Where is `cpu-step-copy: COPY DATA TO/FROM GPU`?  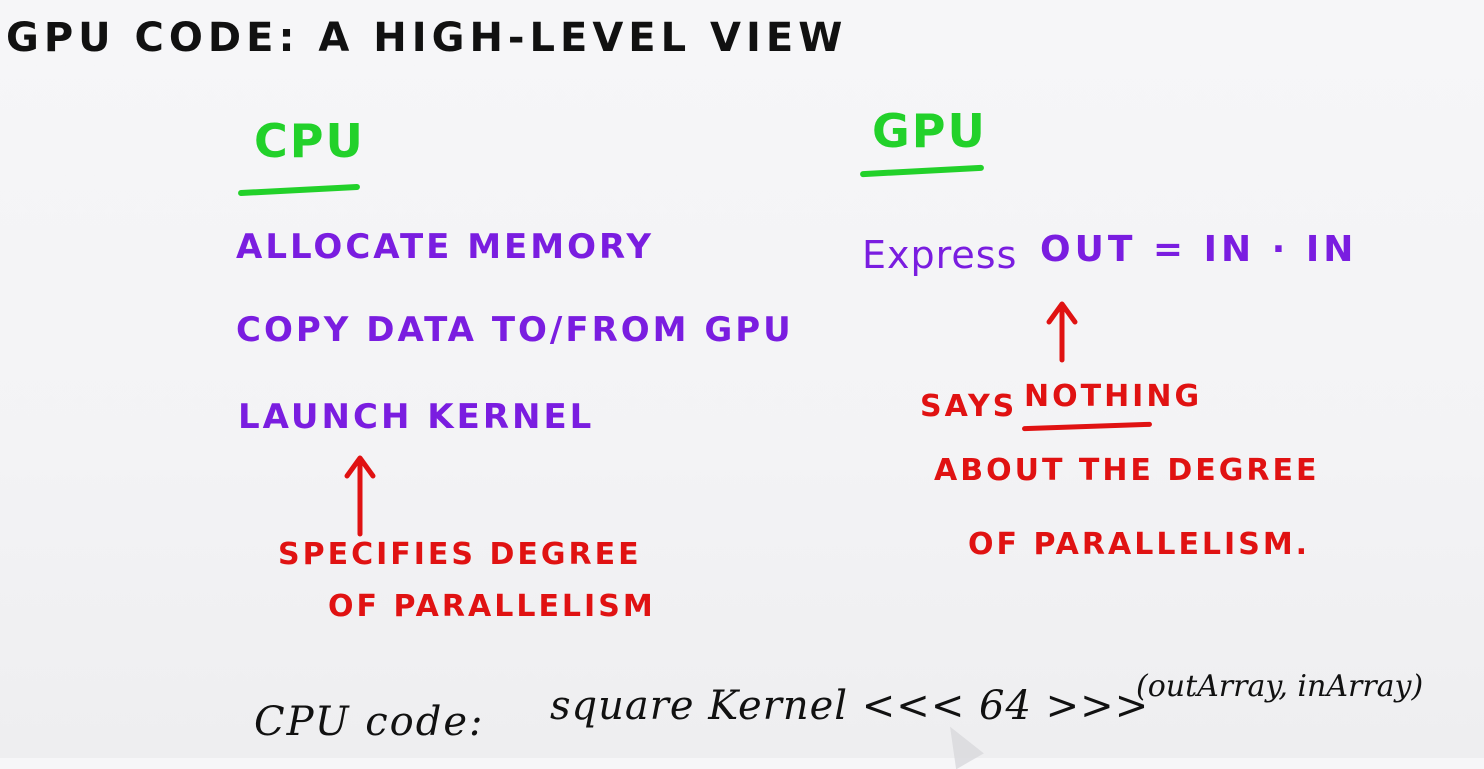
cpu-step-copy: COPY DATA TO/FROM GPU is located at coordinates (515, 330).